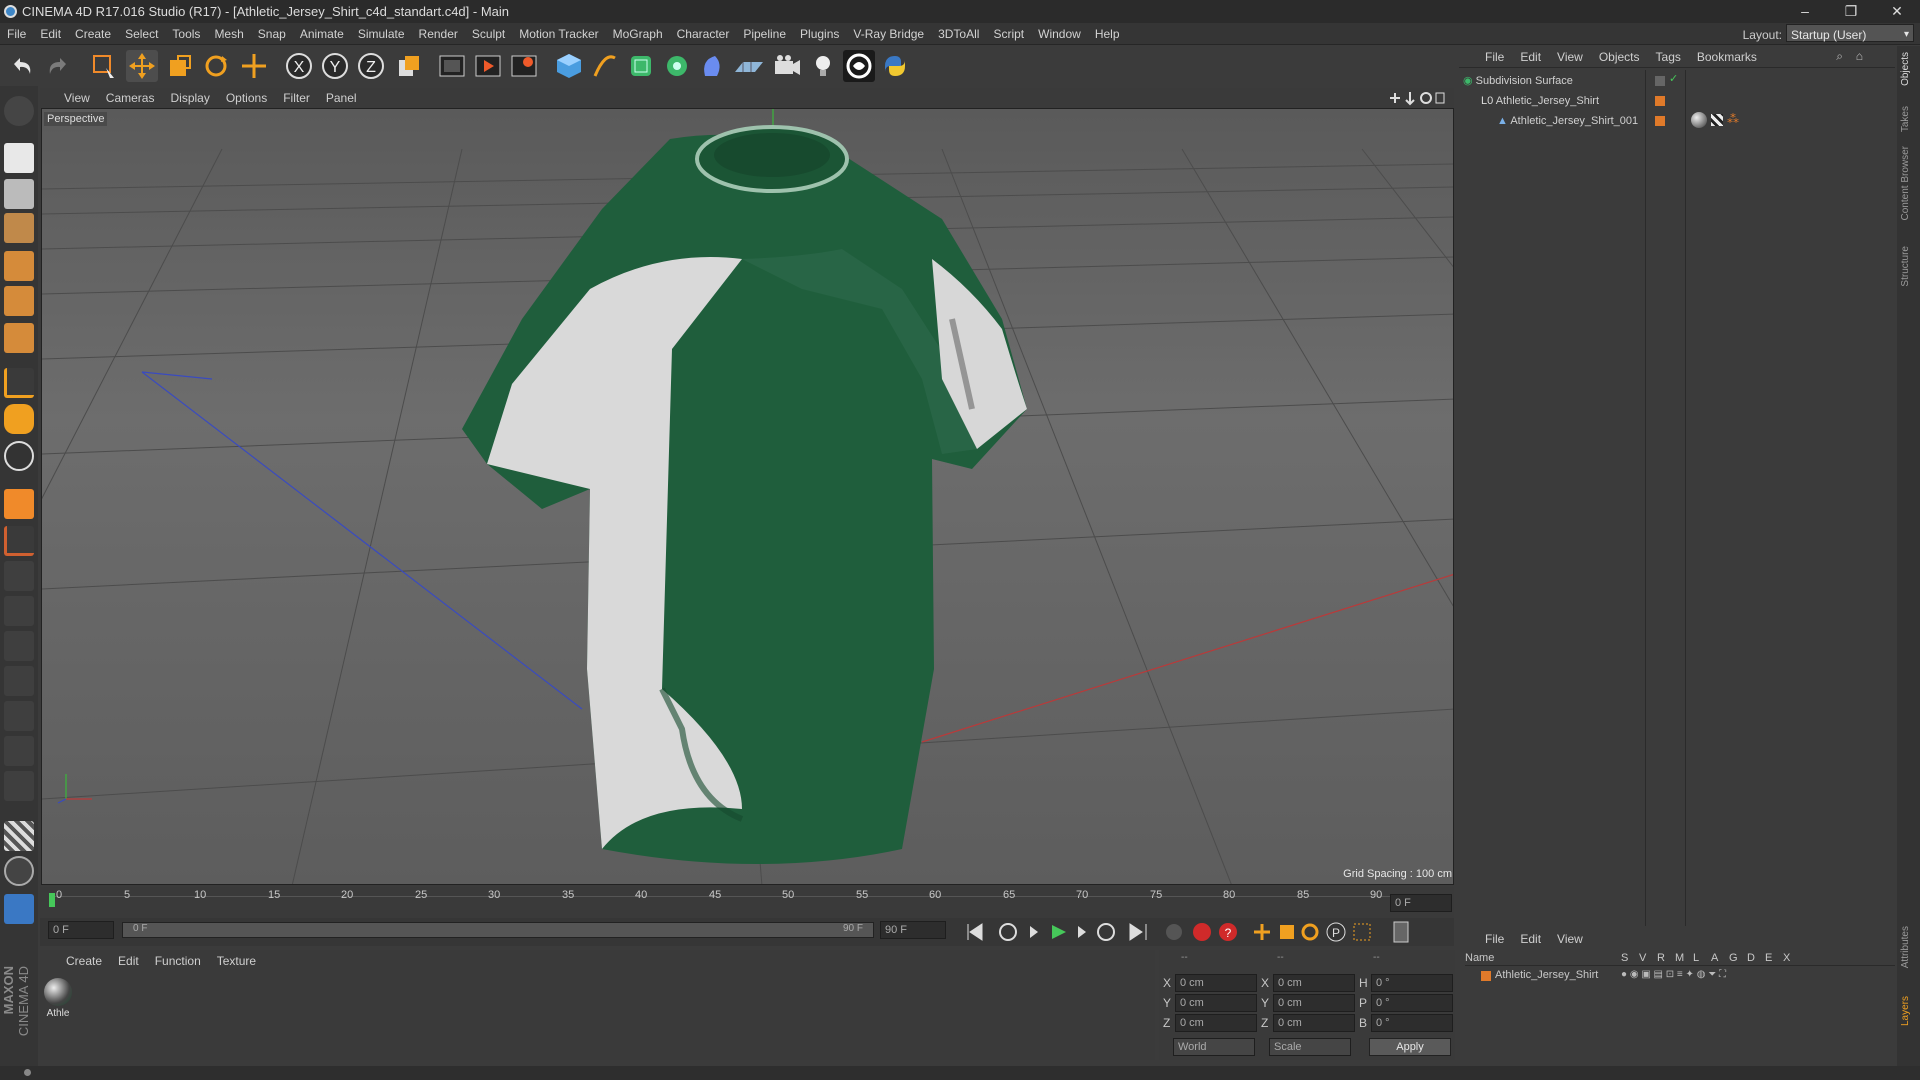  What do you see at coordinates (19, 751) in the screenshot?
I see `paint-icon` at bounding box center [19, 751].